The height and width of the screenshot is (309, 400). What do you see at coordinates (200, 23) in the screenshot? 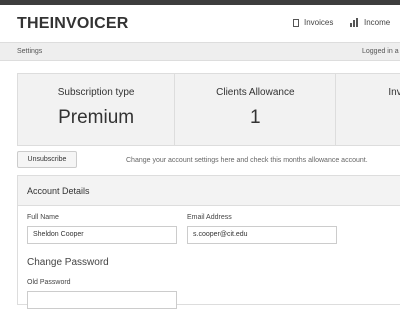
I see `app-header: THEINVOICER Invoices Income` at bounding box center [200, 23].